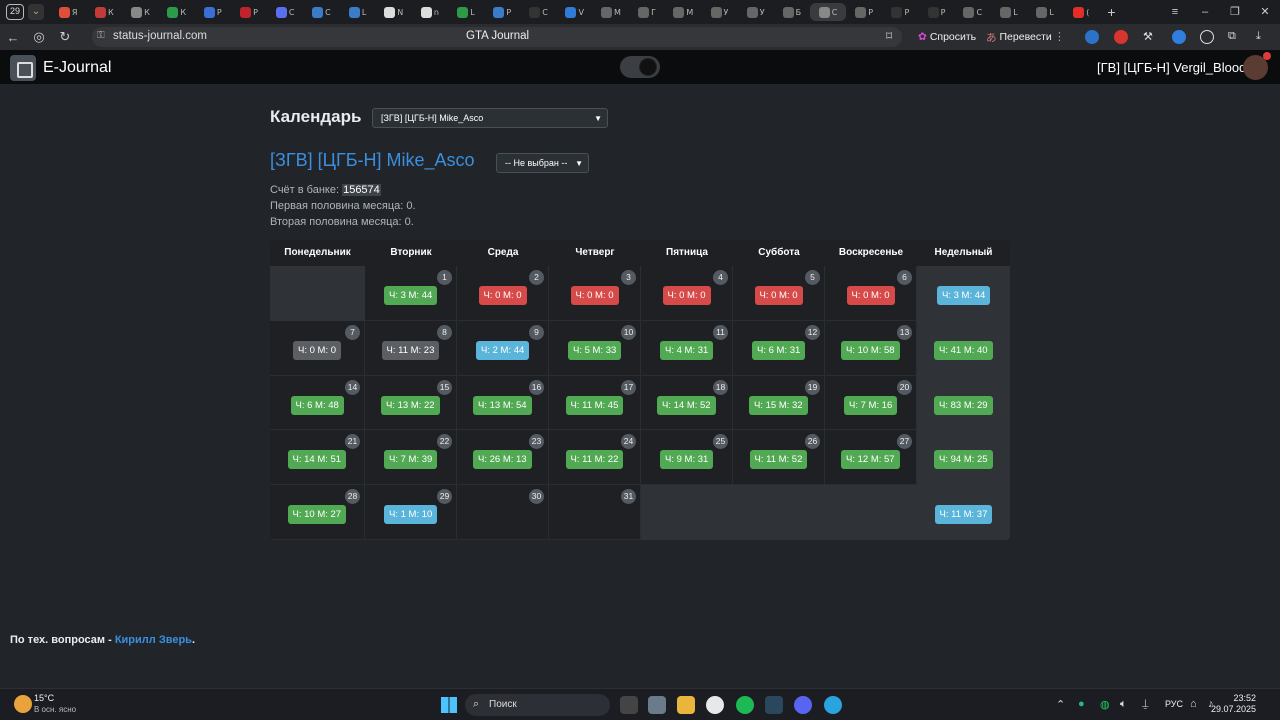 Image resolution: width=1280 pixels, height=720 pixels. Describe the element at coordinates (595, 350) in the screenshot. I see `time-badge: Ч: 5 М: 33` at that location.